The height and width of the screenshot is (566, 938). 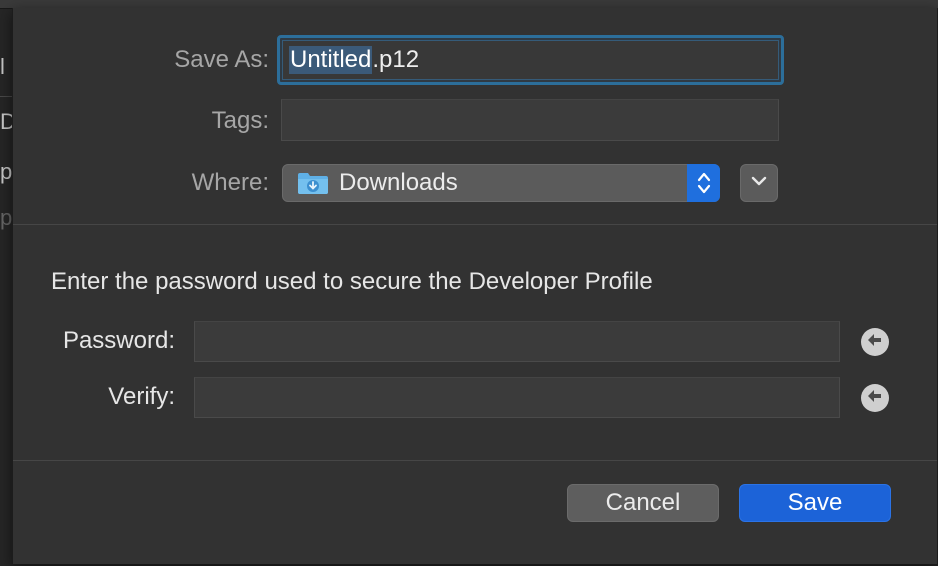 I want to click on cancel-button: Cancel, so click(x=643, y=503).